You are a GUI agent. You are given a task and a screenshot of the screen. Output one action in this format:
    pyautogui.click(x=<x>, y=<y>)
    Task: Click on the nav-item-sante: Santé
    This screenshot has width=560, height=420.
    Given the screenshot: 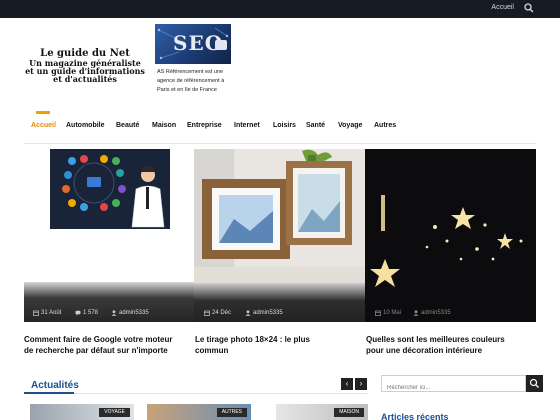 What is the action you would take?
    pyautogui.click(x=315, y=125)
    